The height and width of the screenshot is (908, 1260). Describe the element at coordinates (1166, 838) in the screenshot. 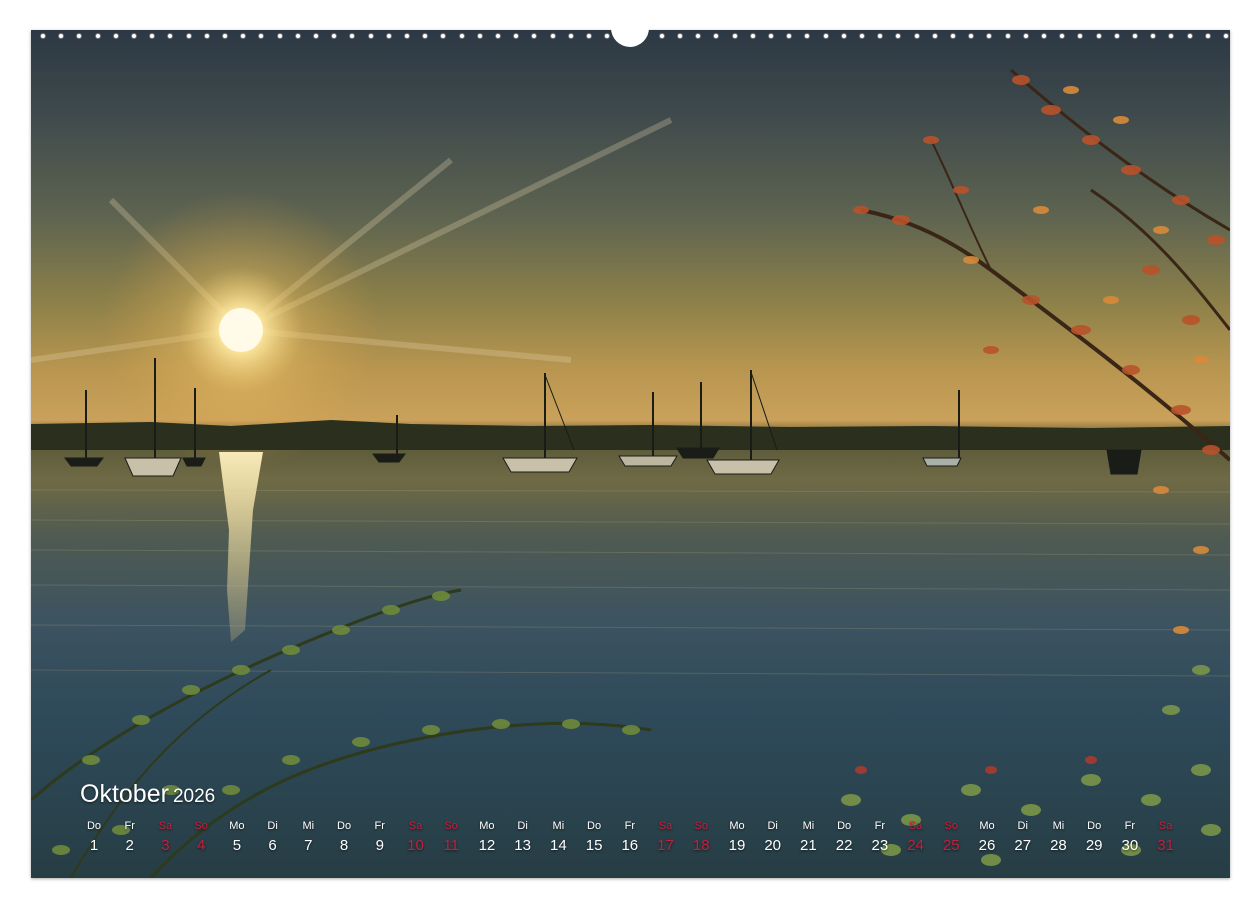

I see `day-cell: Sa 31` at that location.